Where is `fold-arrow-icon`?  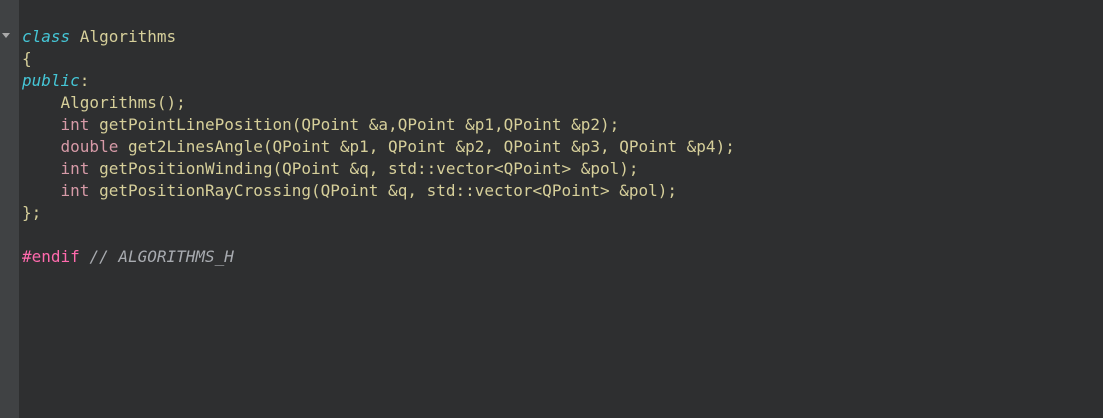
fold-arrow-icon is located at coordinates (6, 35).